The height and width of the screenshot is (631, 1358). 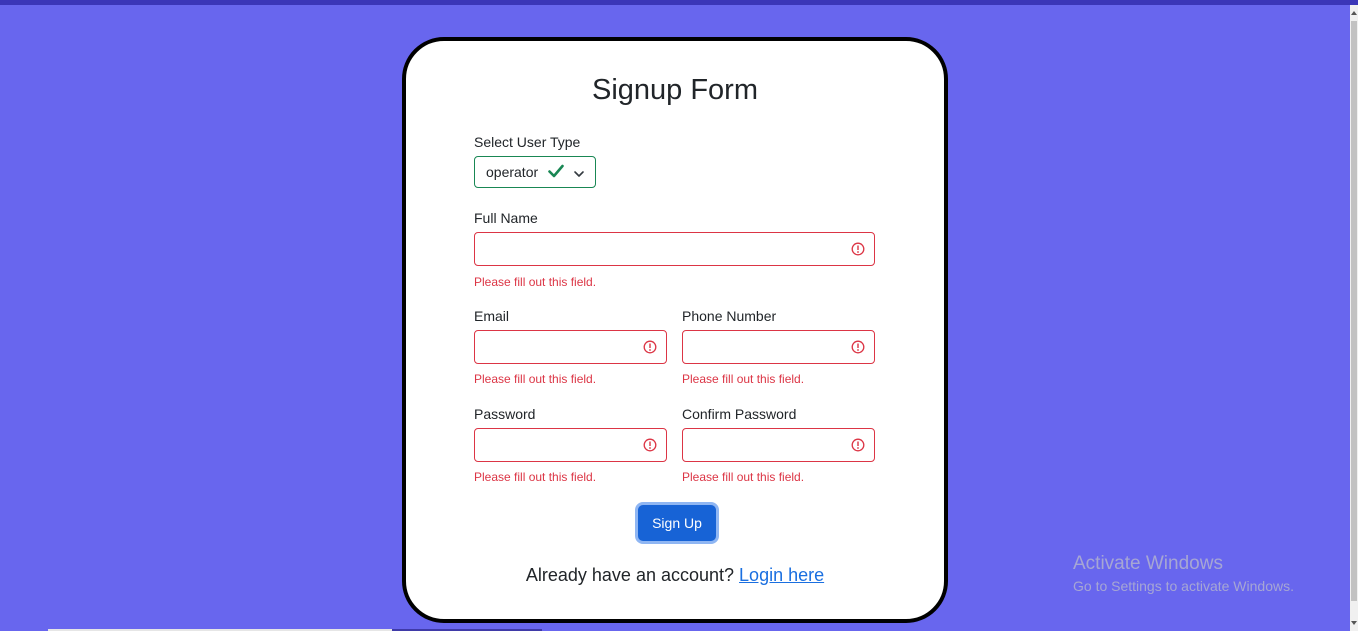 I want to click on confirm-password-label: Confirm Password, so click(x=739, y=414).